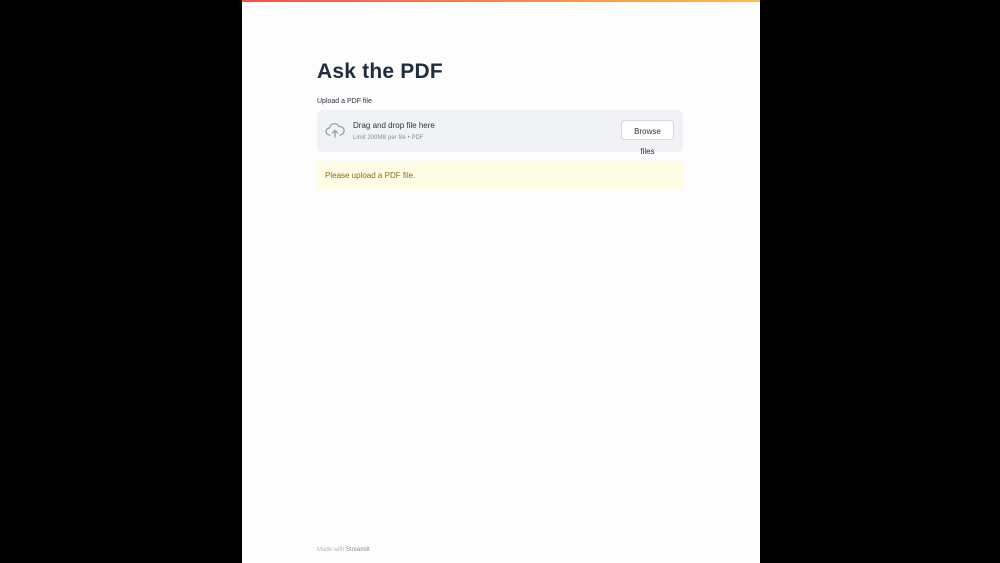 Image resolution: width=1000 pixels, height=563 pixels. I want to click on browse-files-button: Browse files, so click(647, 138).